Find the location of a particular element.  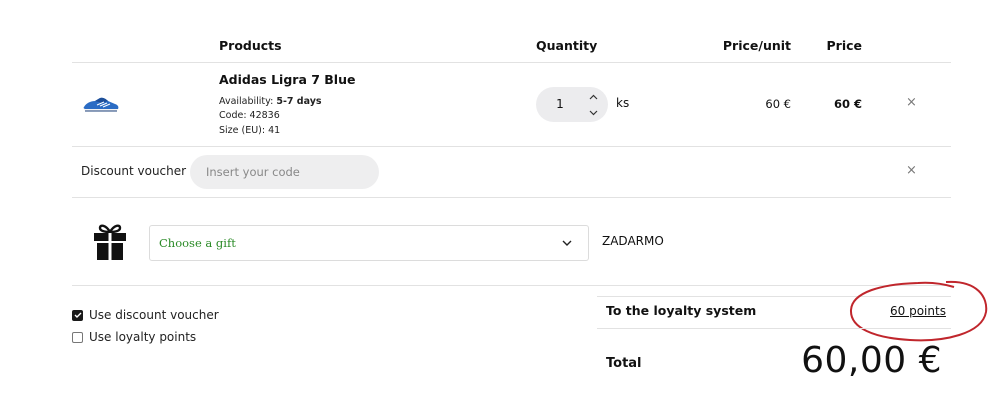

availability-label: Availability: is located at coordinates (246, 101).